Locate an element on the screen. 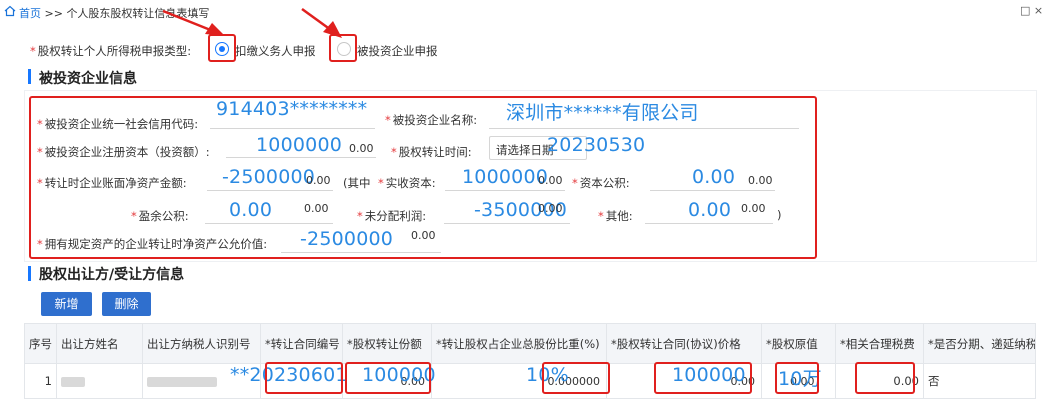 This screenshot has height=415, width=1055. paid-in-value: 1000000 is located at coordinates (505, 177).